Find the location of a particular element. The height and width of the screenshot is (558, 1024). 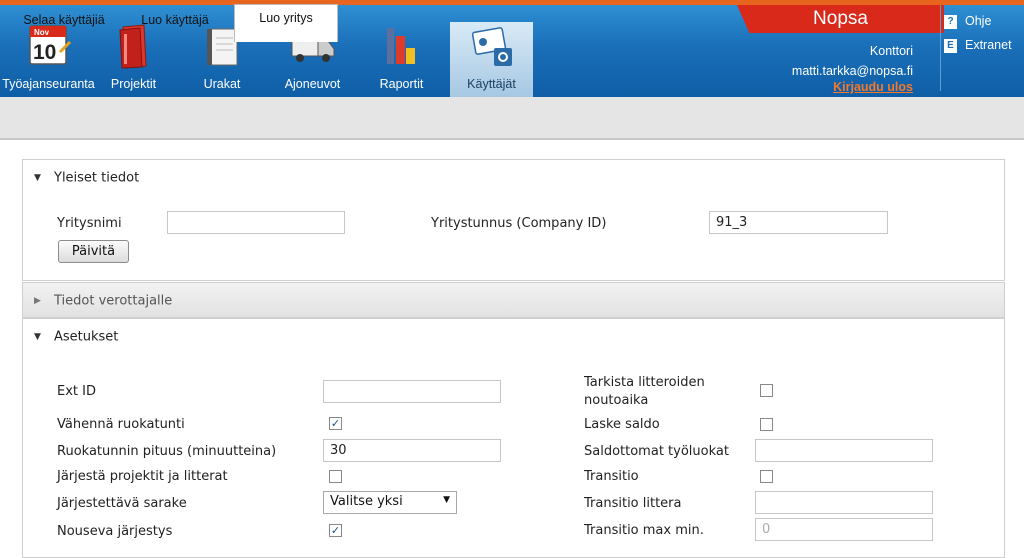

no-balance-classes-input is located at coordinates (844, 450).